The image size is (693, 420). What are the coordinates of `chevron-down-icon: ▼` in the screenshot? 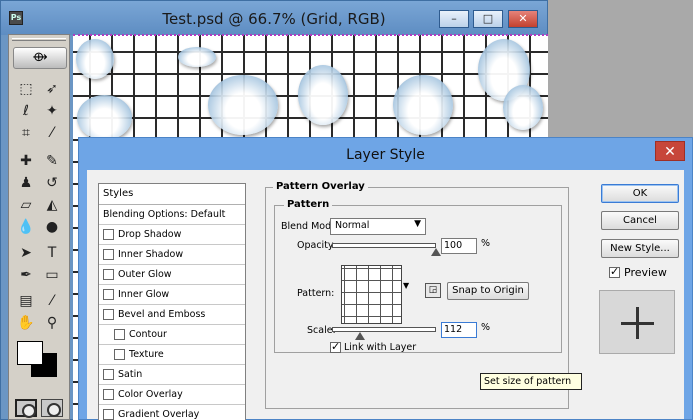 It's located at (417, 224).